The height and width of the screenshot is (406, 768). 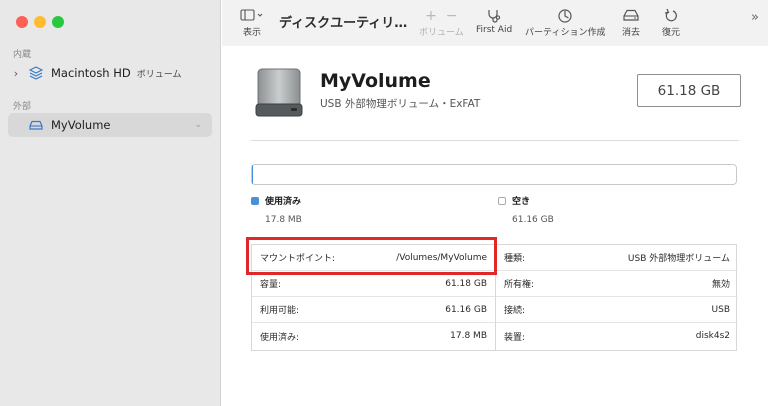 What do you see at coordinates (617, 284) in the screenshot?
I see `info-row-owners: 所有権: 無効` at bounding box center [617, 284].